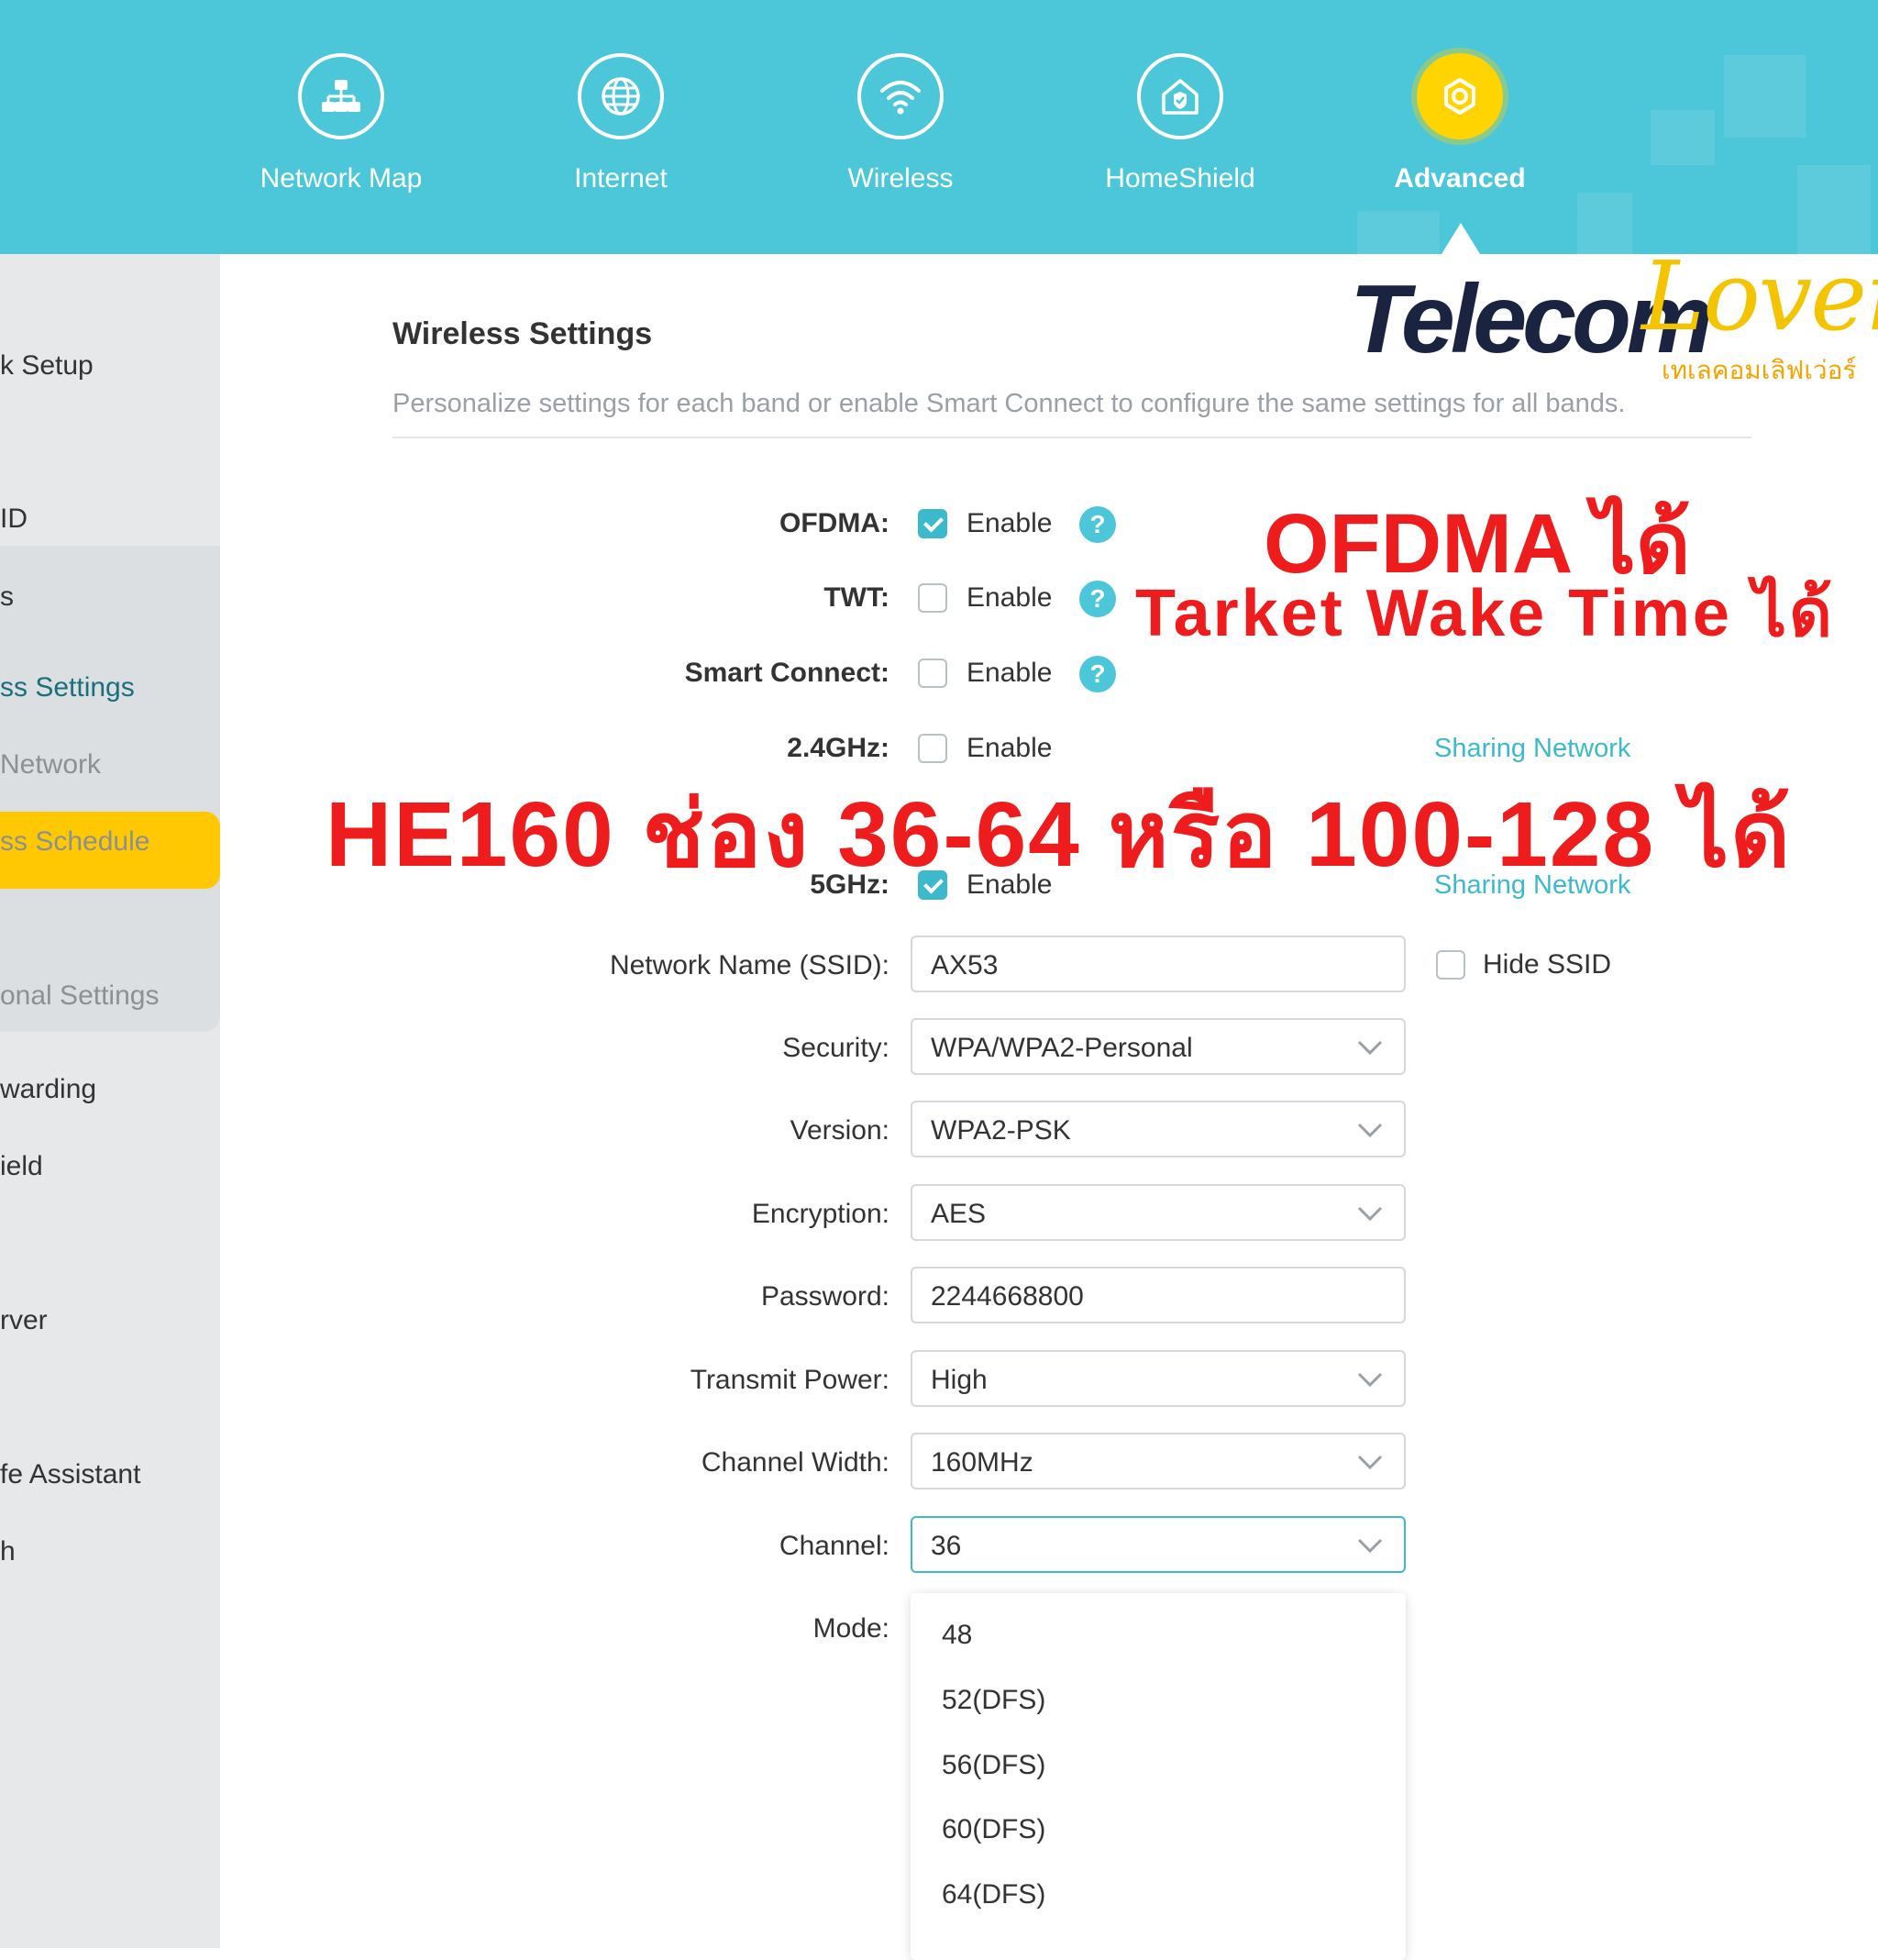 The image size is (1878, 1960). Describe the element at coordinates (1007, 1296) in the screenshot. I see `password-value: 2244668800` at that location.